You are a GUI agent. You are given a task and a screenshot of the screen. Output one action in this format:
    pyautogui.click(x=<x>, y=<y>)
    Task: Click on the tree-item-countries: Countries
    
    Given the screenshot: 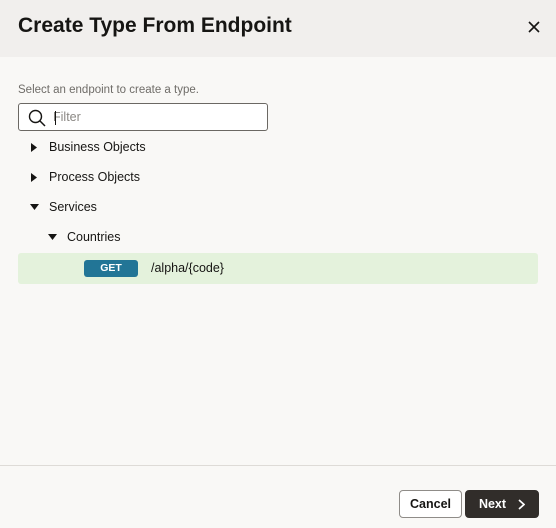 What is the action you would take?
    pyautogui.click(x=83, y=237)
    